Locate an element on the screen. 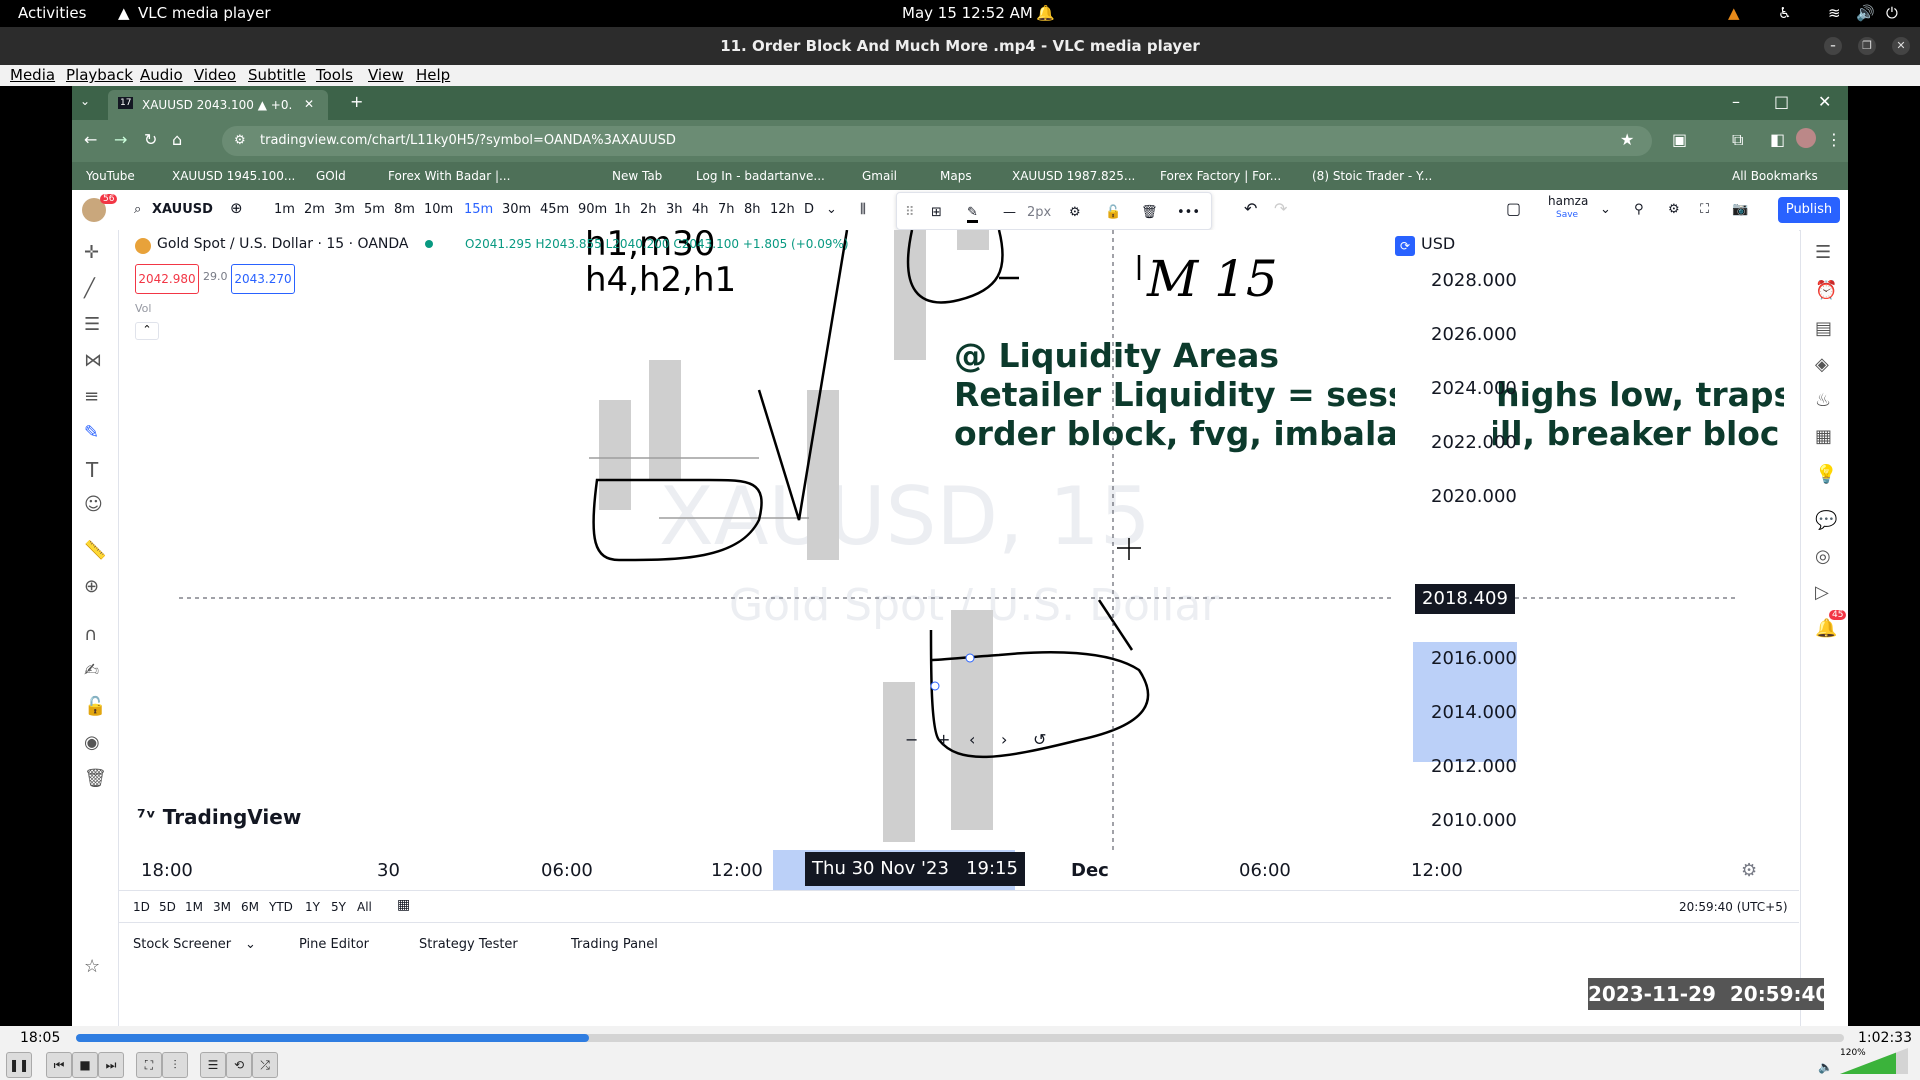 The width and height of the screenshot is (1920, 1080). range-5d: 5D is located at coordinates (167, 907).